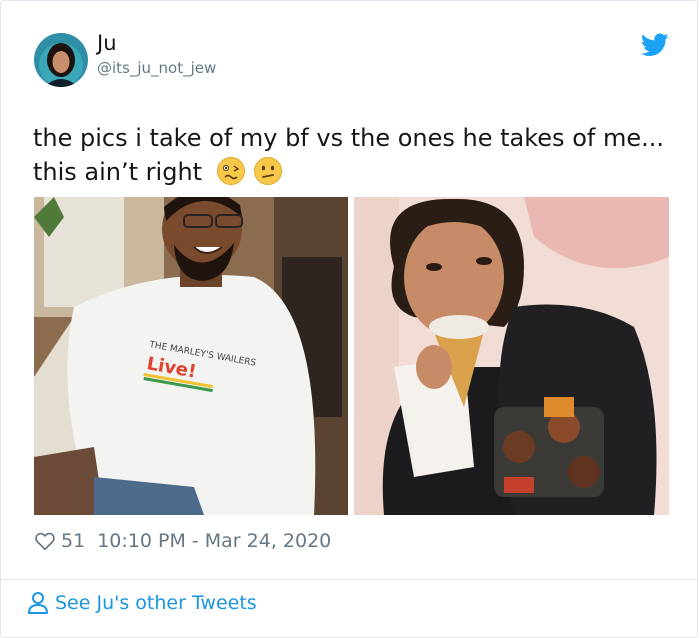 This screenshot has width=700, height=638. What do you see at coordinates (250, 175) in the screenshot?
I see `emoji-row` at bounding box center [250, 175].